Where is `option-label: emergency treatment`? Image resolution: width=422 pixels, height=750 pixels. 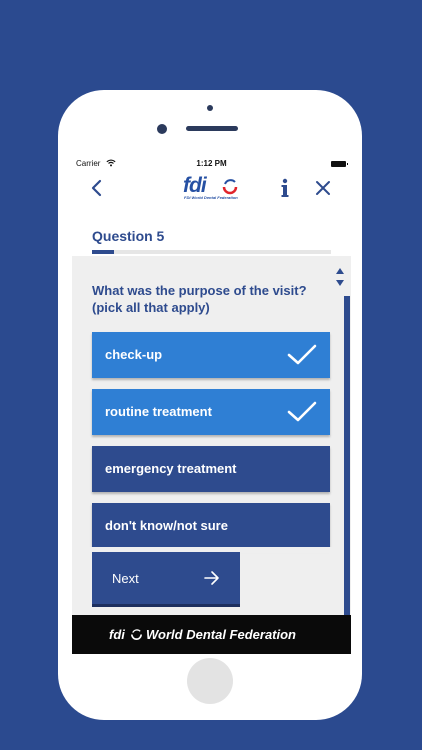 option-label: emergency treatment is located at coordinates (171, 468).